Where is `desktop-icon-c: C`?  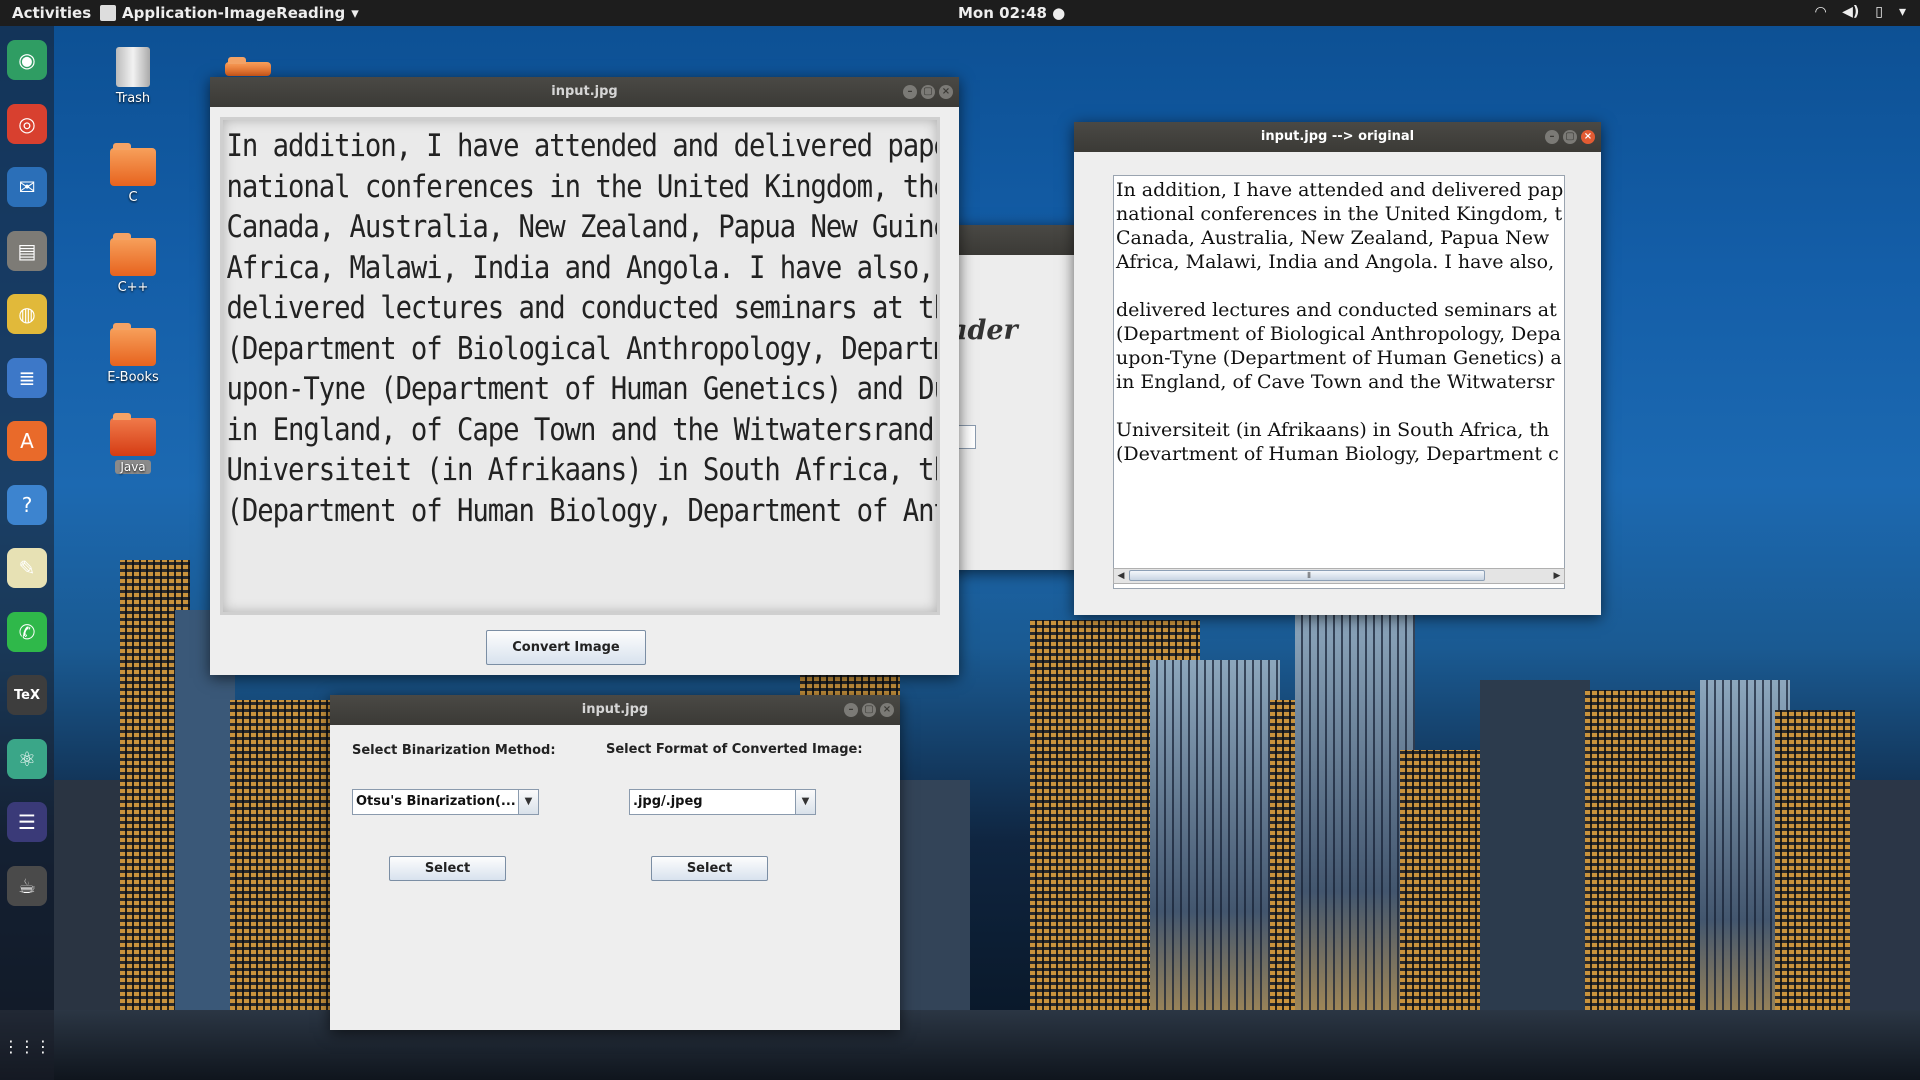
desktop-icon-c: C is located at coordinates (133, 174).